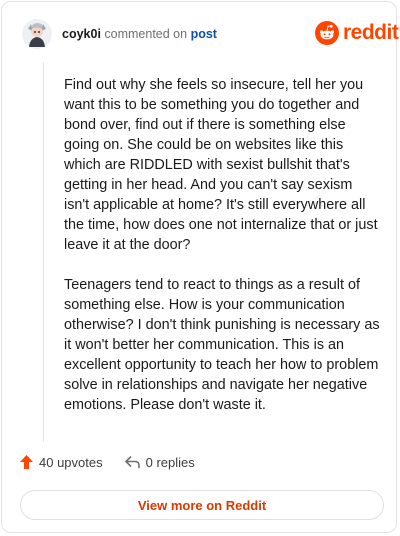 Image resolution: width=400 pixels, height=536 pixels. Describe the element at coordinates (26, 462) in the screenshot. I see `upvote-arrow-icon` at that location.